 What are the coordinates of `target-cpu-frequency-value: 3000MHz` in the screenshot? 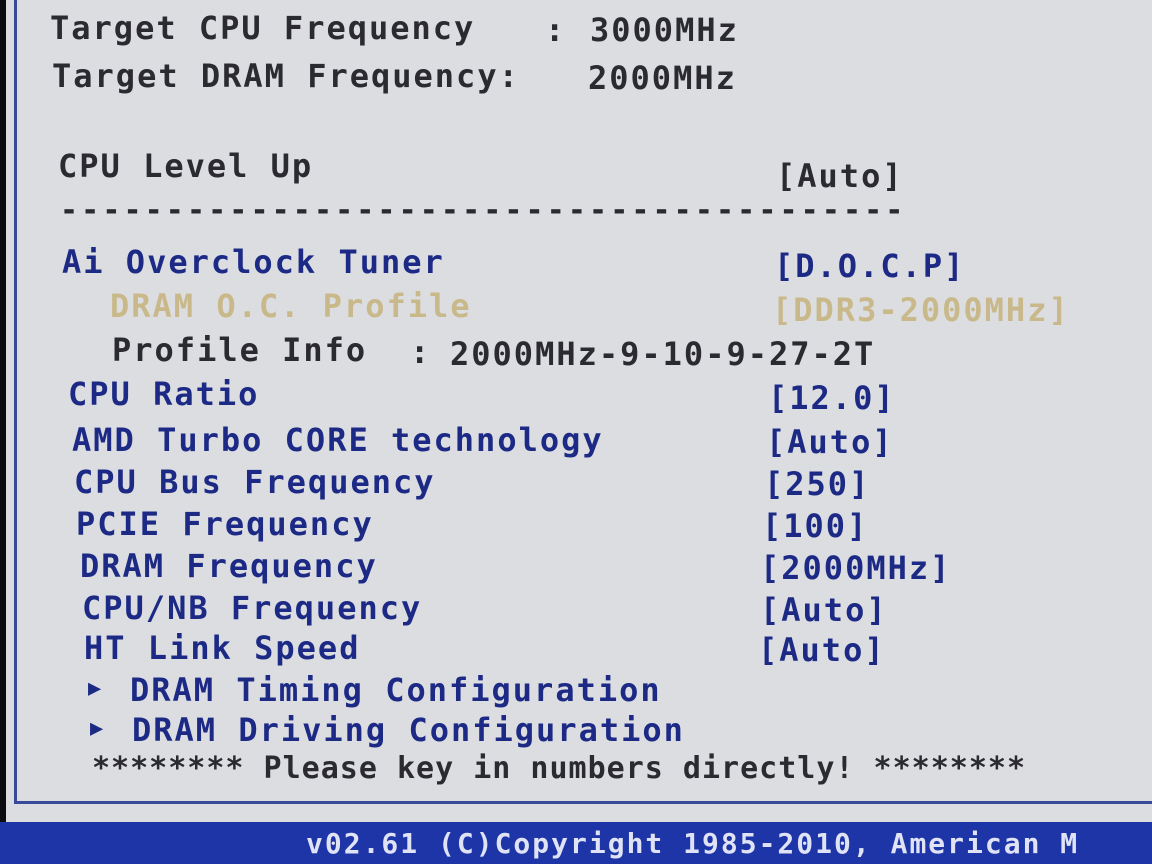 It's located at (664, 30).